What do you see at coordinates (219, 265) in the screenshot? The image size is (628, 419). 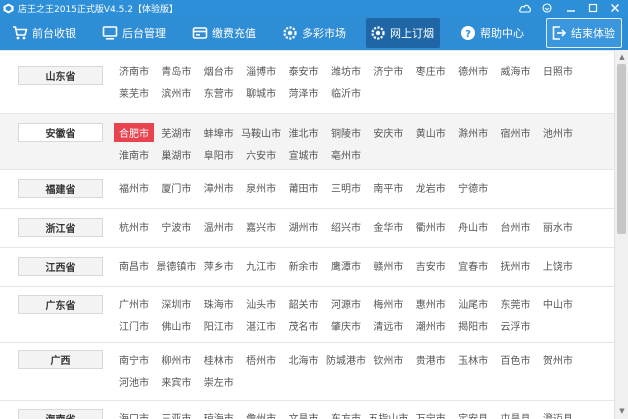 I see `city-item: 萍乡市` at bounding box center [219, 265].